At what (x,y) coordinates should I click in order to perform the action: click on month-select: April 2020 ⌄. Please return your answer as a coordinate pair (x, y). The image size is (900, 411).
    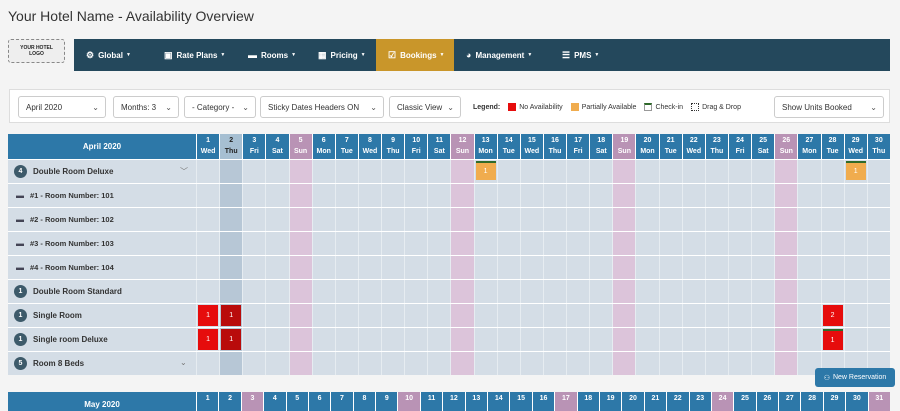
    Looking at the image, I should click on (62, 107).